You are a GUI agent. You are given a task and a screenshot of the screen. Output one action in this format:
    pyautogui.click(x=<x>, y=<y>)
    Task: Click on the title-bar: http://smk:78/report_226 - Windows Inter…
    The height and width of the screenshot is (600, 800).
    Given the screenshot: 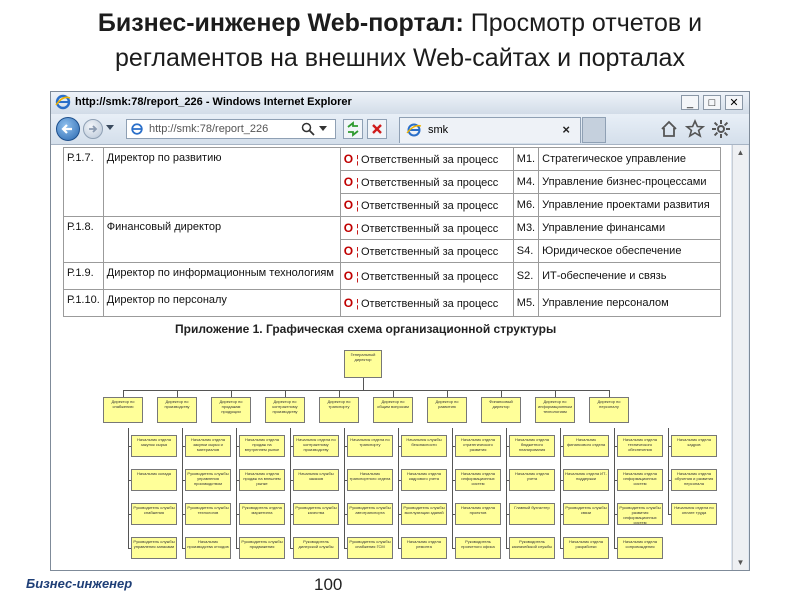 What is the action you would take?
    pyautogui.click(x=400, y=103)
    